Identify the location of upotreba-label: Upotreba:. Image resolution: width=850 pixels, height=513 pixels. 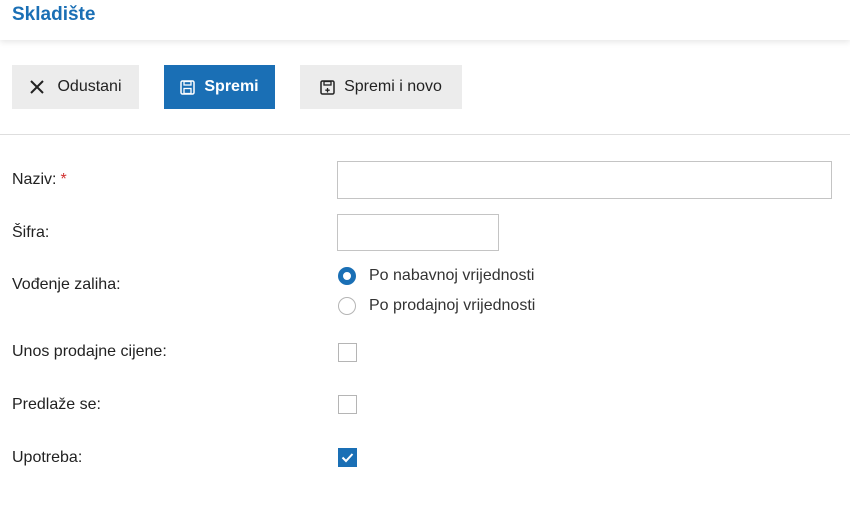
(47, 457).